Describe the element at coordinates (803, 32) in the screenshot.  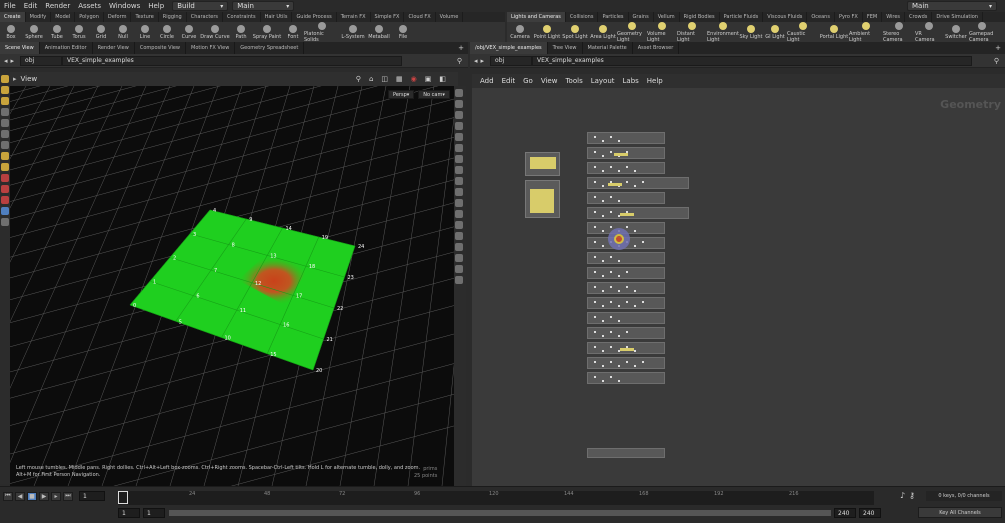
I see `tool-caustic-light: Caustic Light` at that location.